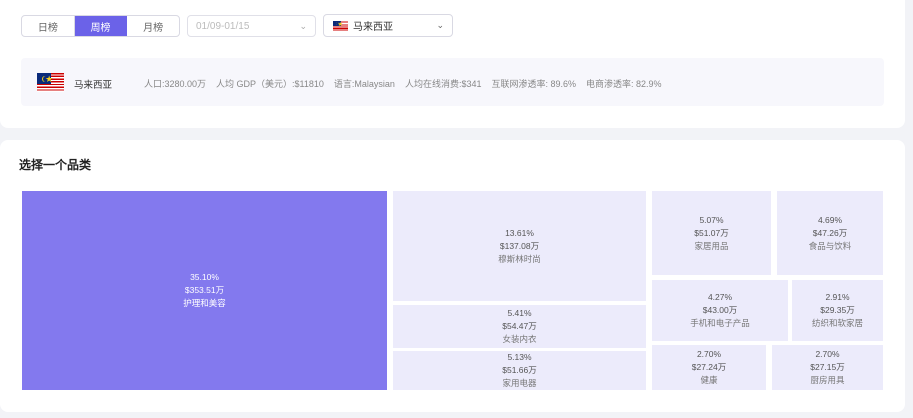  I want to click on category-pct: 35.10%, so click(204, 277).